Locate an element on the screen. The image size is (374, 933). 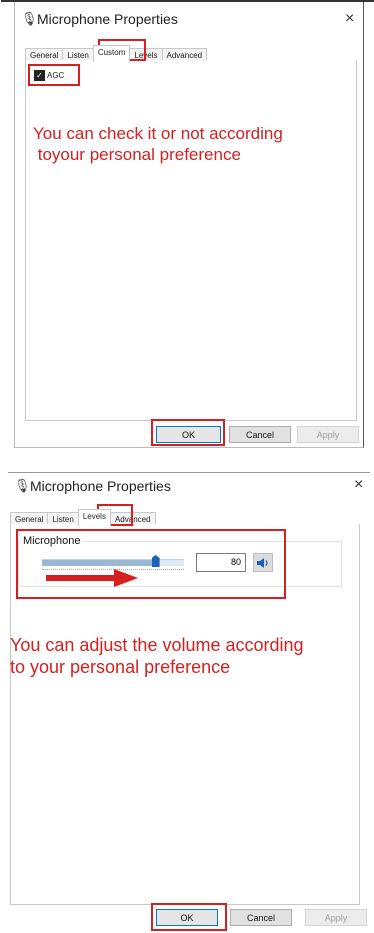
tab-custom: Custom is located at coordinates (111, 53).